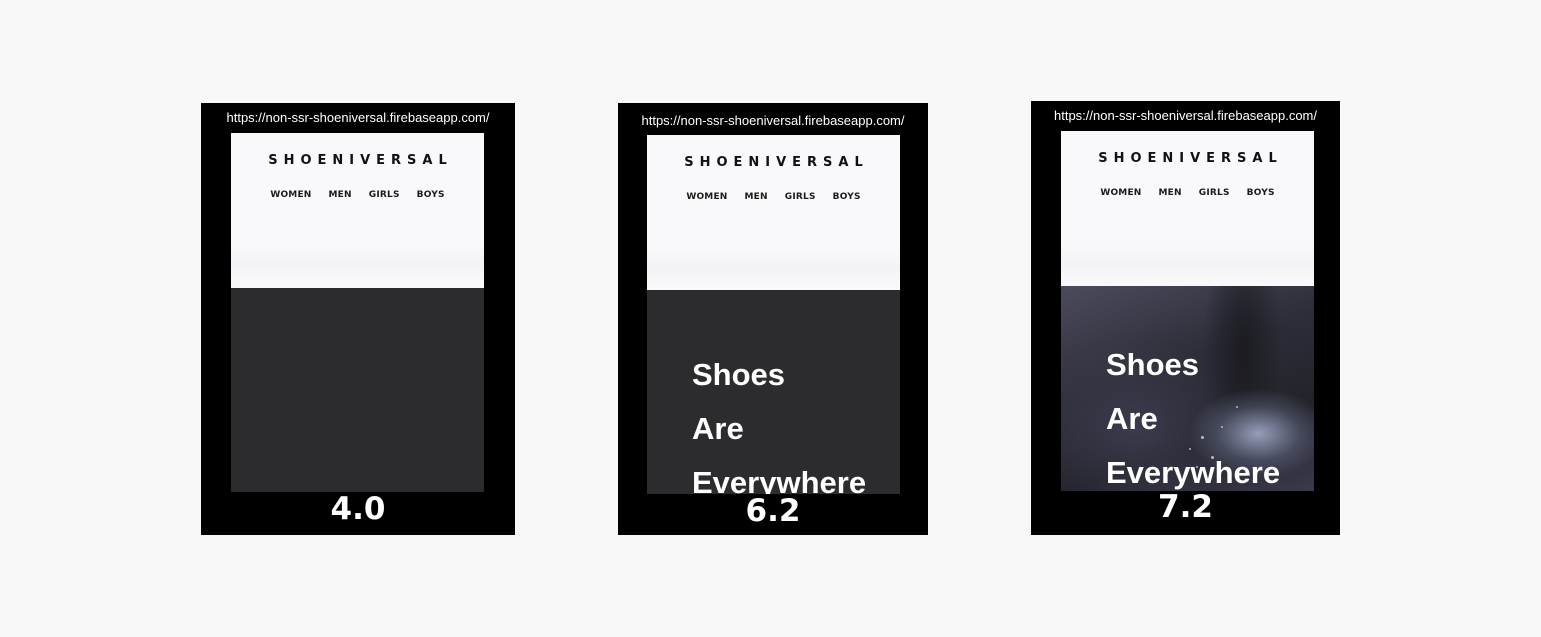  I want to click on hero-banner: Shoes Are Everywhere, so click(773, 392).